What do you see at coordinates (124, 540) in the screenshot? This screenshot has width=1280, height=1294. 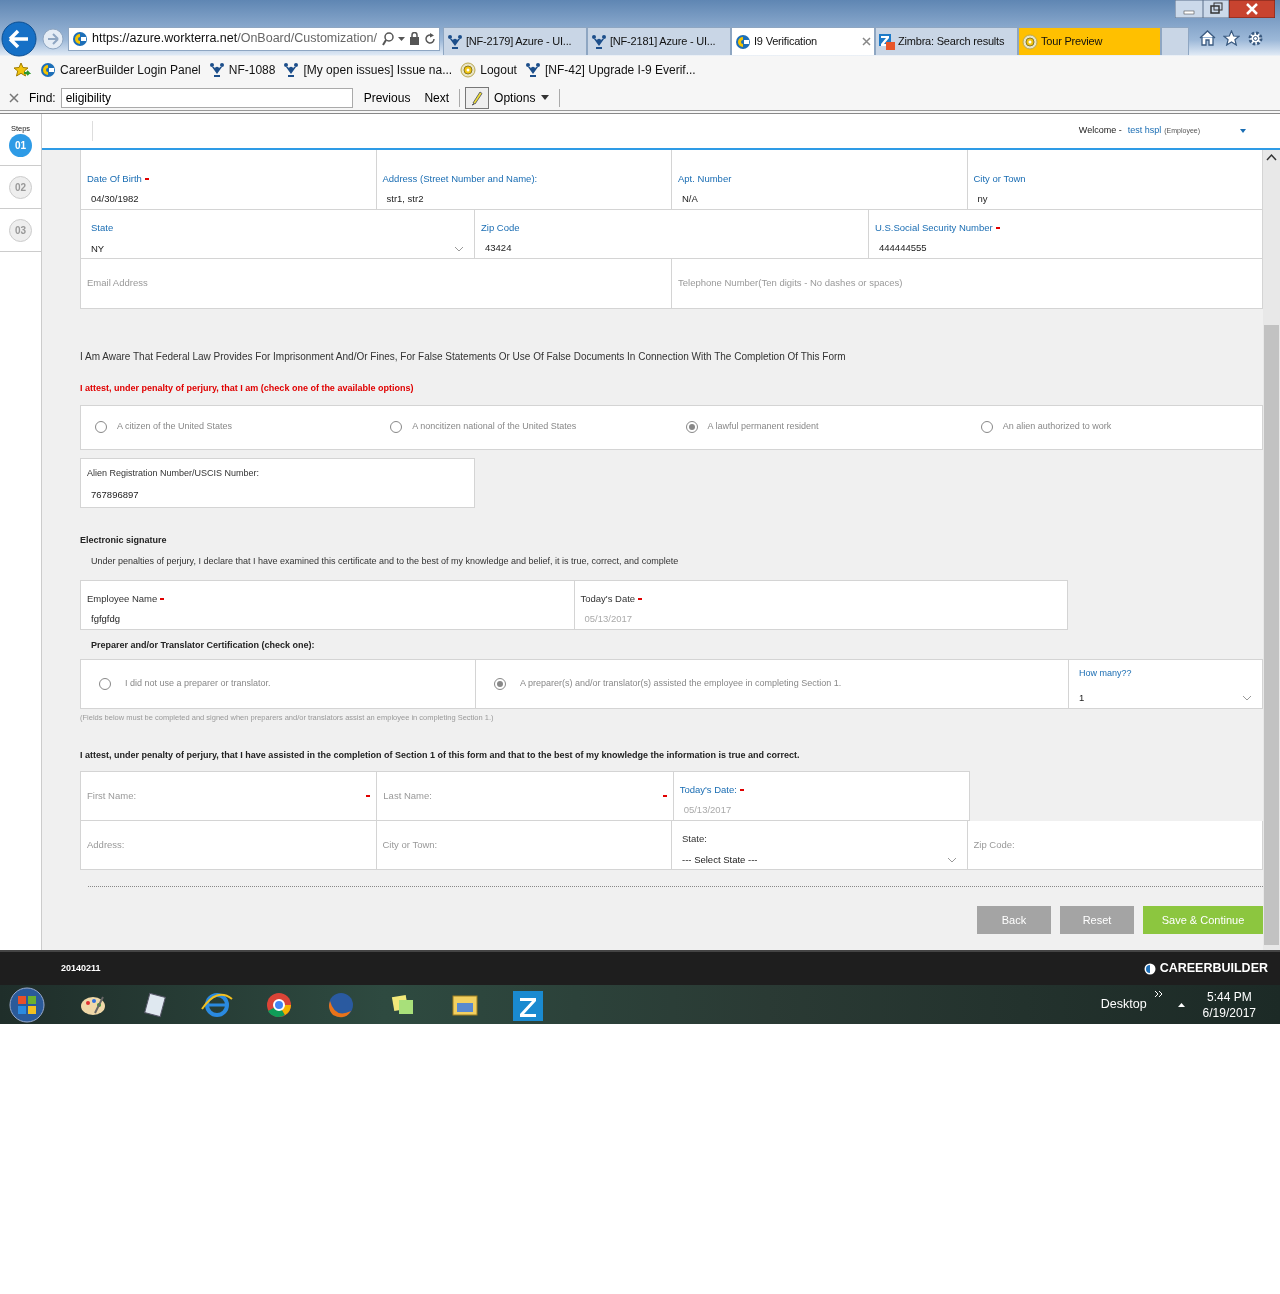 I see `section-title: Electronic signature` at bounding box center [124, 540].